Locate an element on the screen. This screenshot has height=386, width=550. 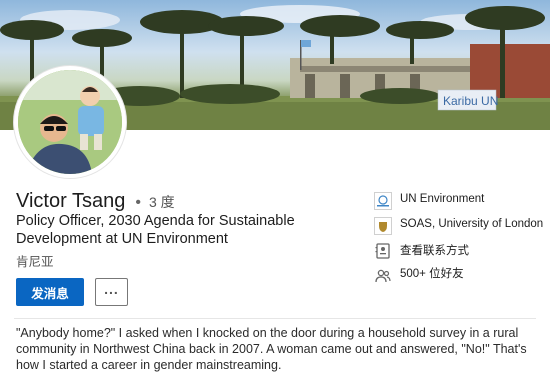
side-item-connections-label: 500+ 位好友 is located at coordinates (432, 274).